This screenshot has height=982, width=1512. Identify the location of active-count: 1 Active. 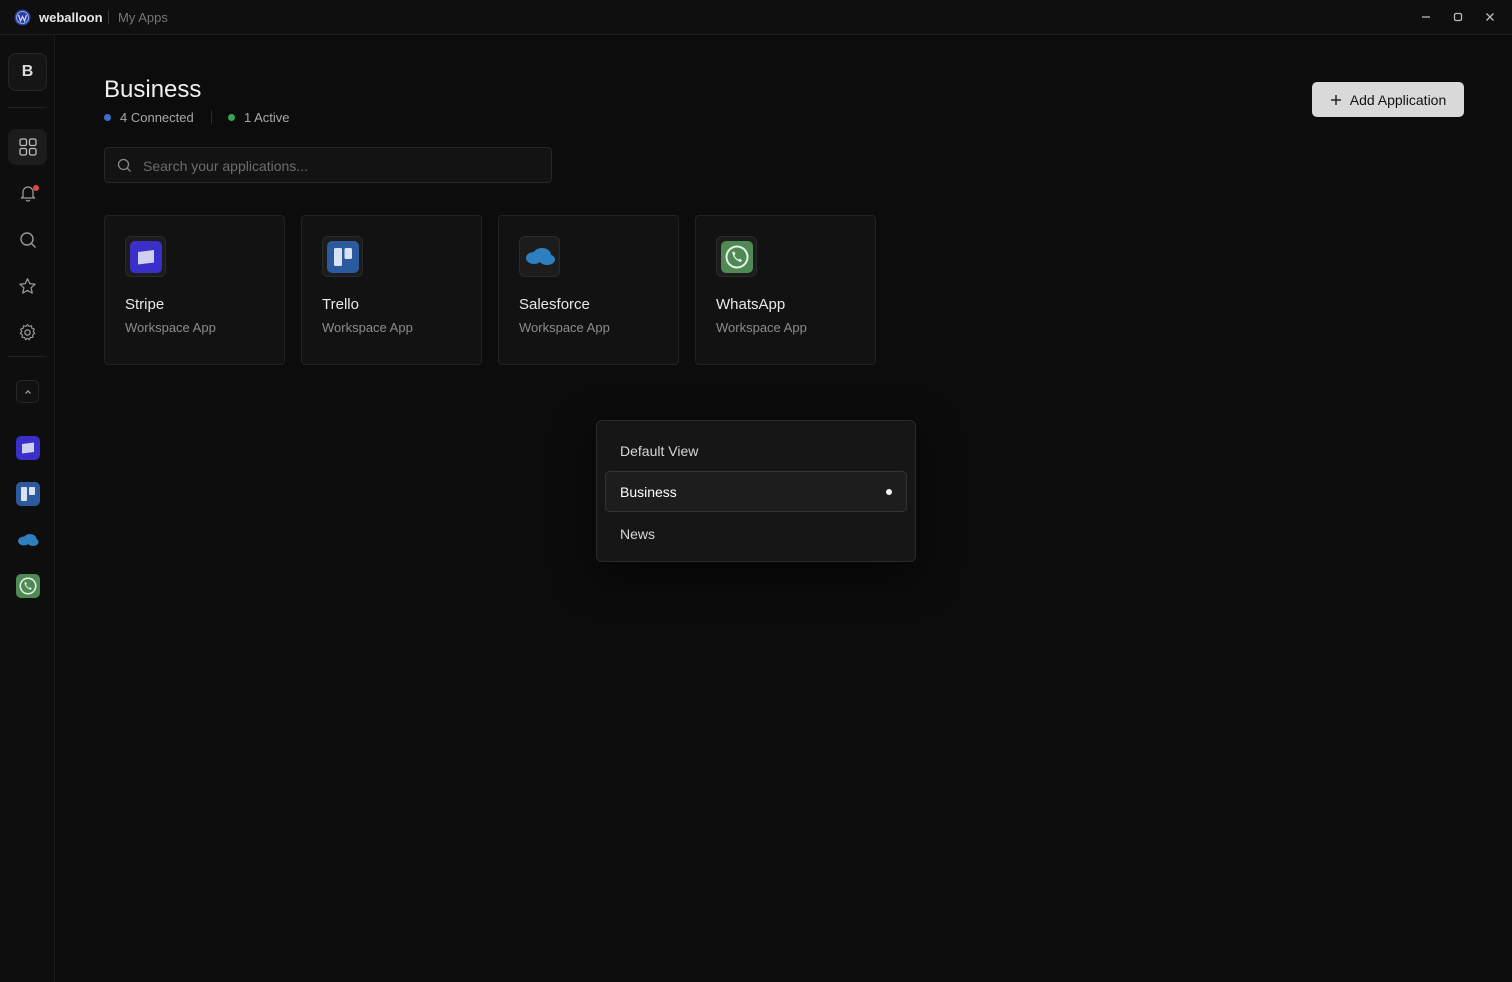
(267, 117).